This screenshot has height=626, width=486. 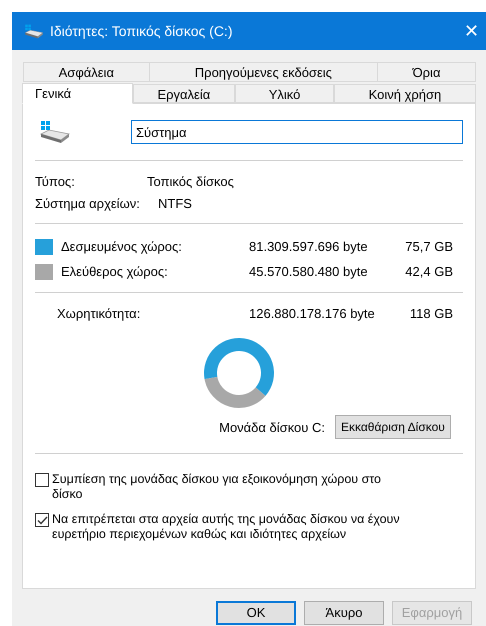 What do you see at coordinates (55, 182) in the screenshot?
I see `field-label: Τύπος:` at bounding box center [55, 182].